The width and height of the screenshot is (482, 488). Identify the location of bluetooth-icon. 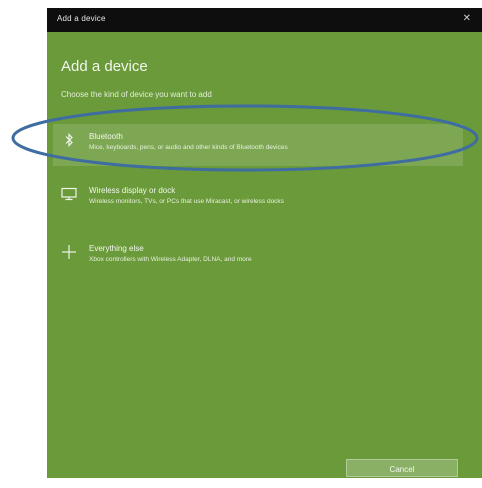
(69, 140).